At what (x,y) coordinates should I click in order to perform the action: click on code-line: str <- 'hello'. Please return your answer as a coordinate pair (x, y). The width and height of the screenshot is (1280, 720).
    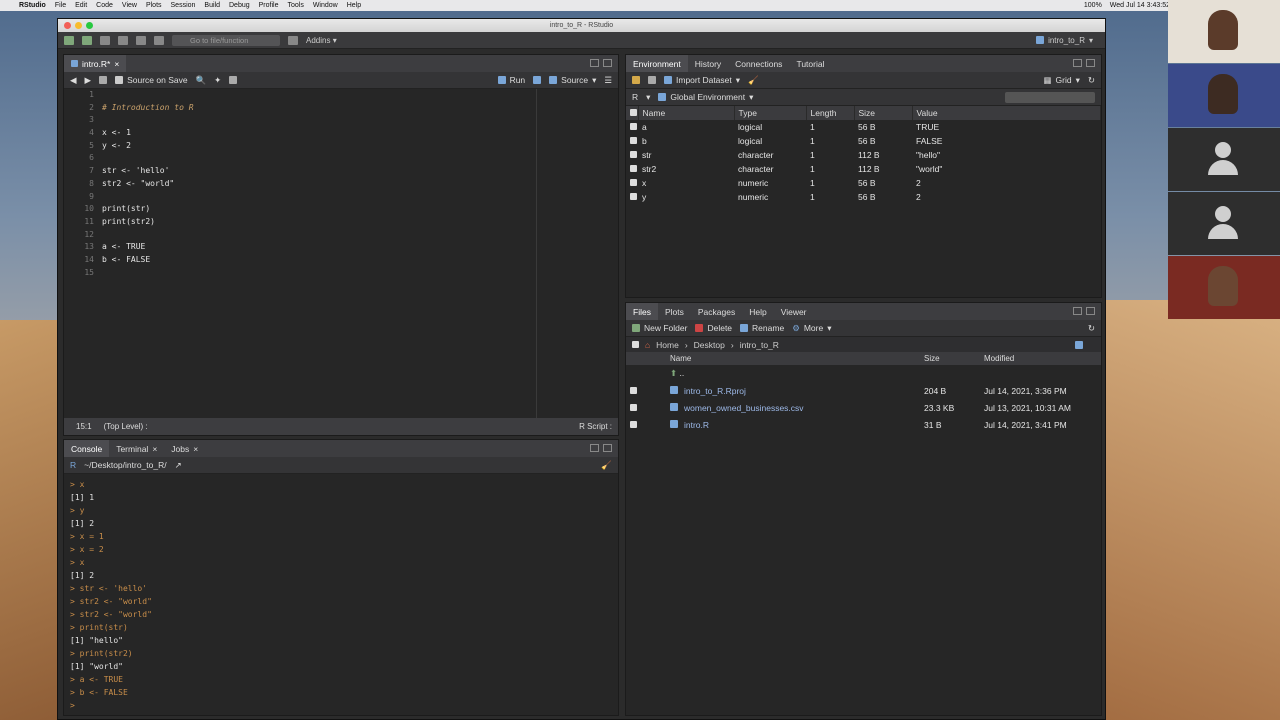
    Looking at the image, I should click on (148, 171).